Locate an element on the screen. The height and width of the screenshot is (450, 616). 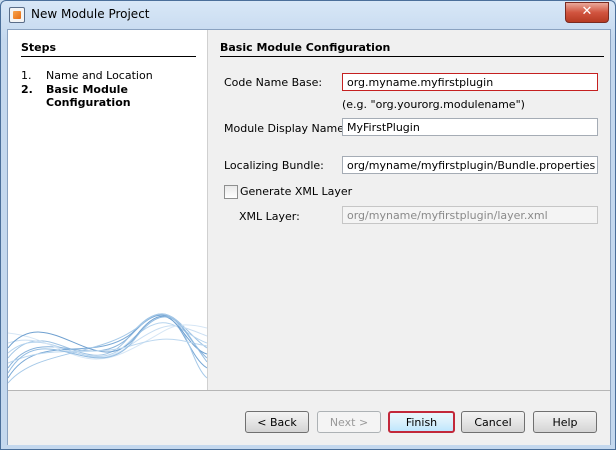
help-button: Help is located at coordinates (565, 422).